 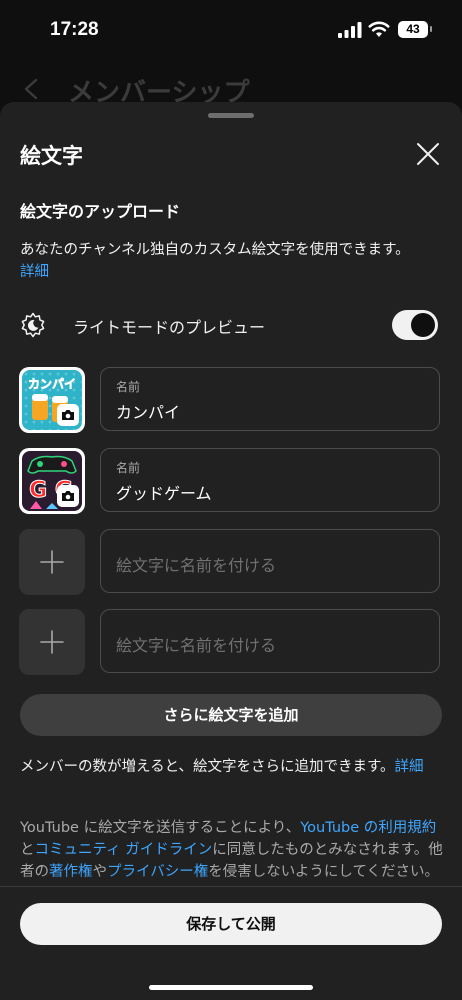 I want to click on scroll-fade, so click(x=231, y=884).